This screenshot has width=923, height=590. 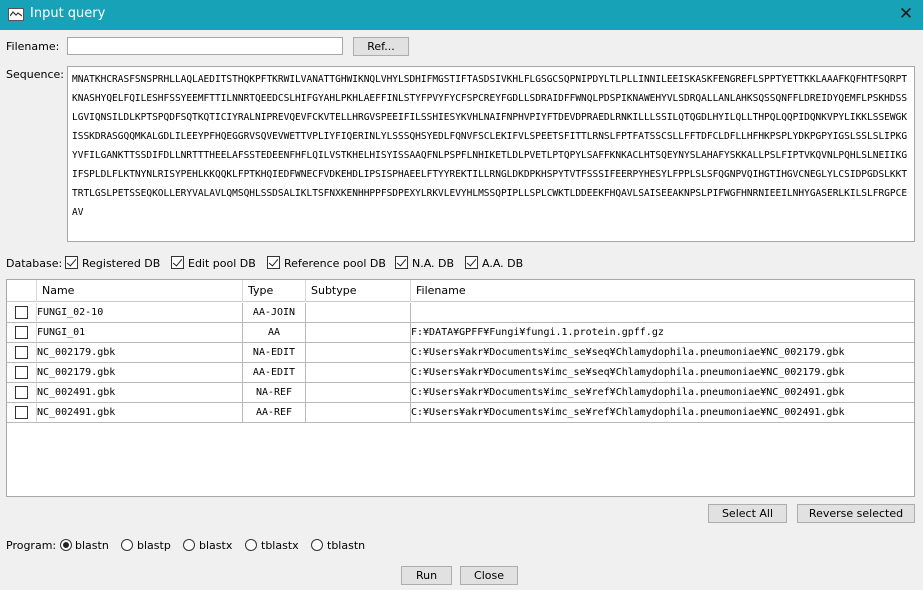 I want to click on aa-db-label: A.A. DB, so click(x=503, y=263).